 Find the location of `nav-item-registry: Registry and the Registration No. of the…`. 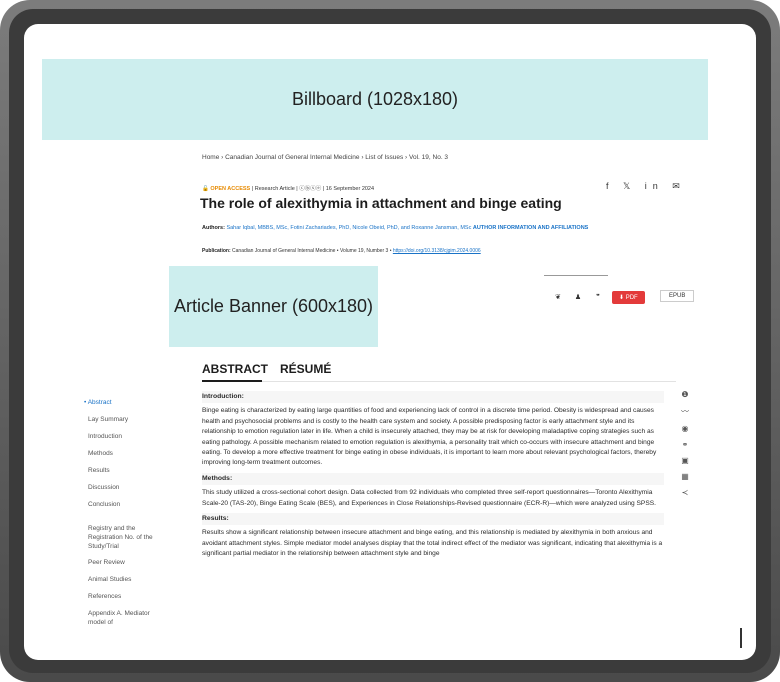

nav-item-registry: Registry and the Registration No. of the… is located at coordinates (128, 541).